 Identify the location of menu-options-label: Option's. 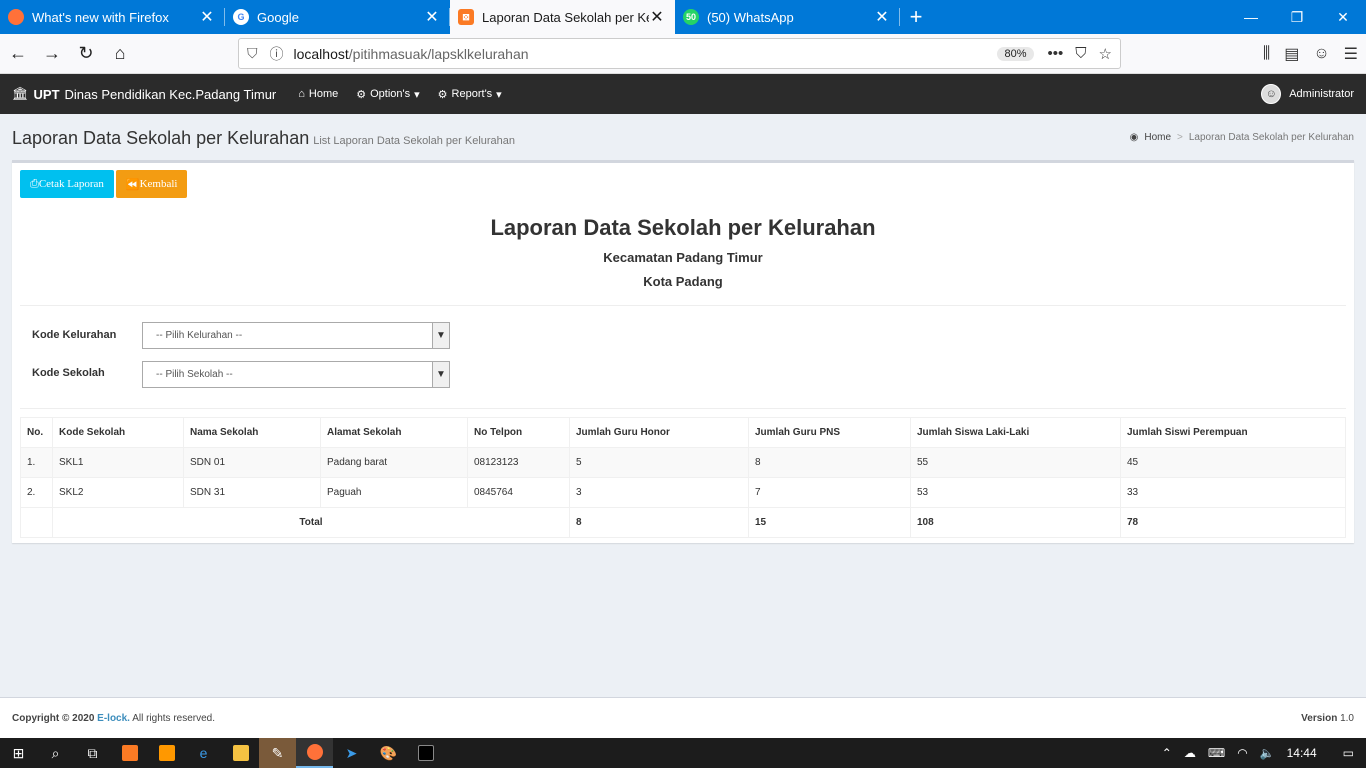
(390, 94).